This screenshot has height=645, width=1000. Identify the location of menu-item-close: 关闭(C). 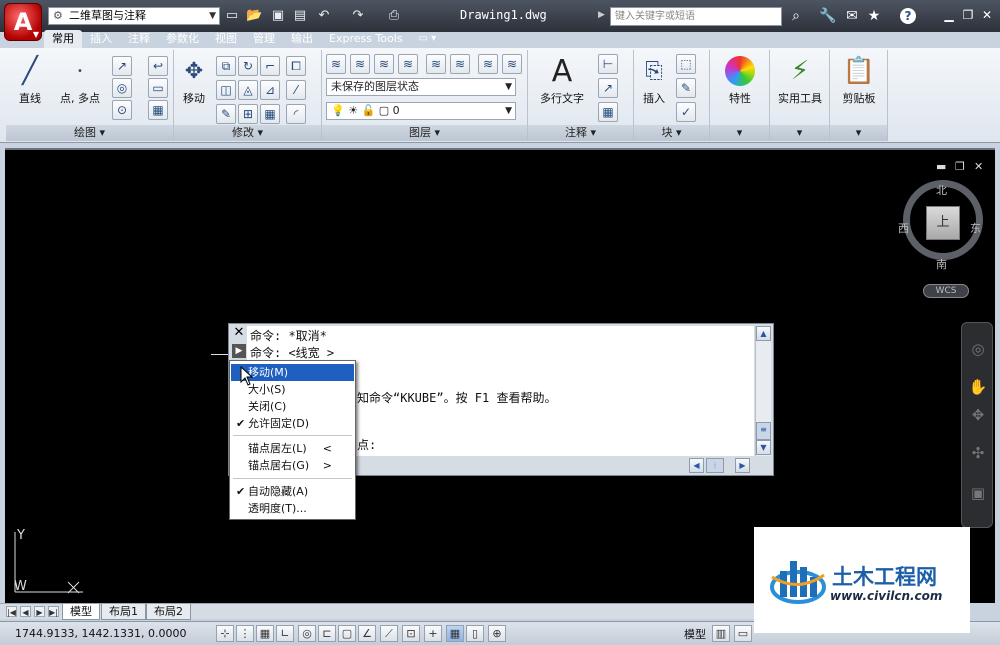
(292, 406).